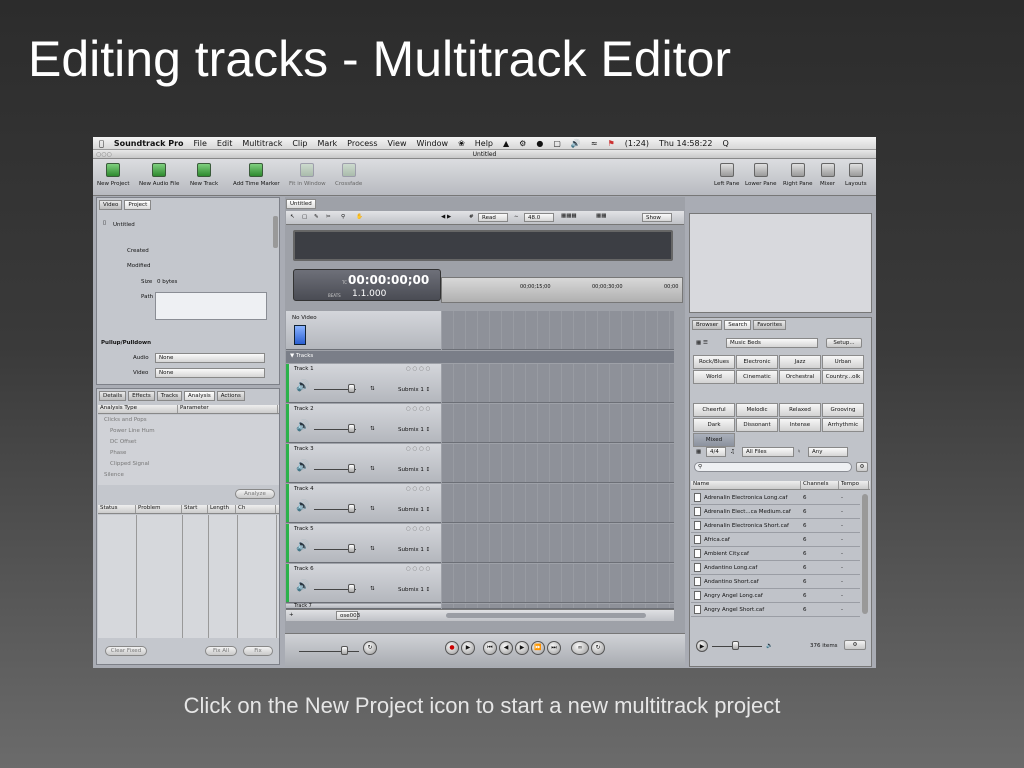 Image resolution: width=1024 pixels, height=768 pixels. Describe the element at coordinates (126, 651) in the screenshot. I see `clear-fixed-button: Clear Fixed` at that location.